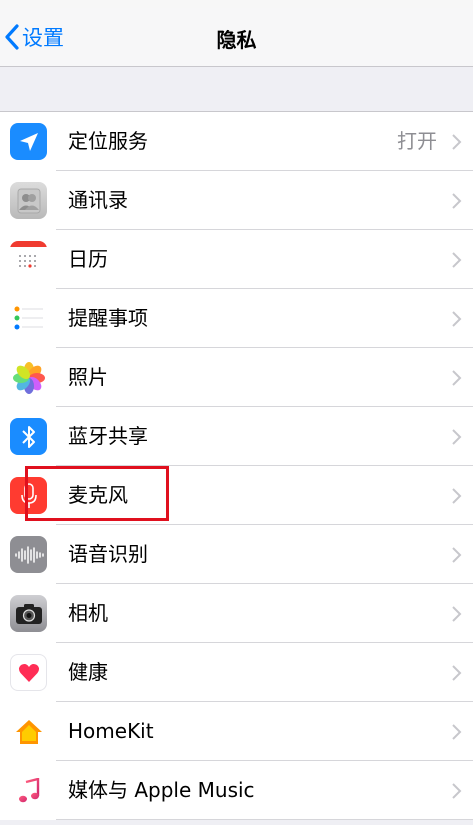  What do you see at coordinates (28, 377) in the screenshot?
I see `photos-icon` at bounding box center [28, 377].